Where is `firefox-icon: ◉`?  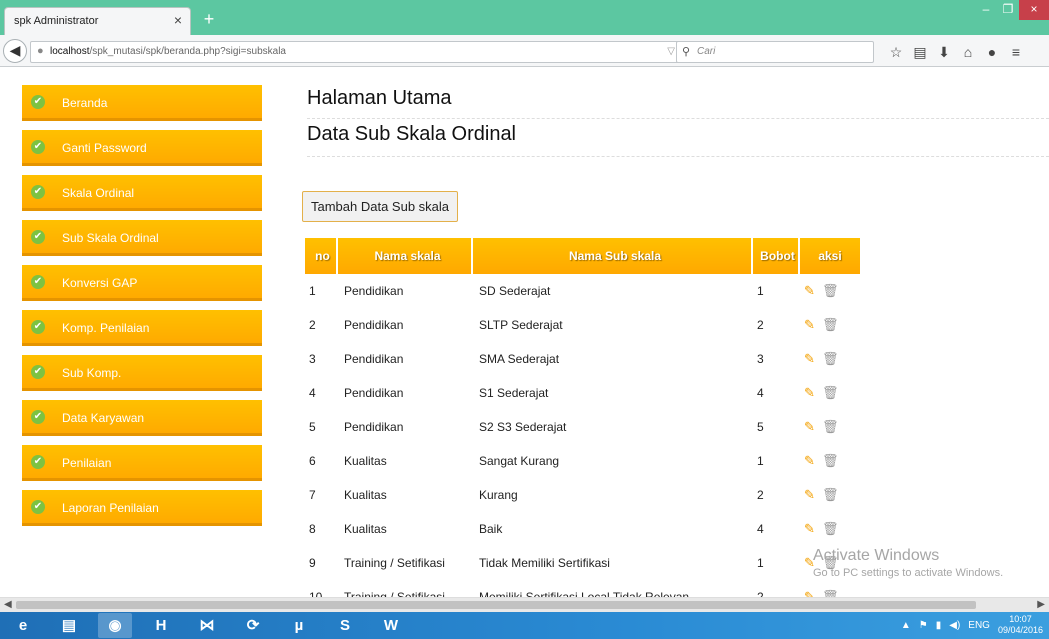 firefox-icon: ◉ is located at coordinates (115, 625).